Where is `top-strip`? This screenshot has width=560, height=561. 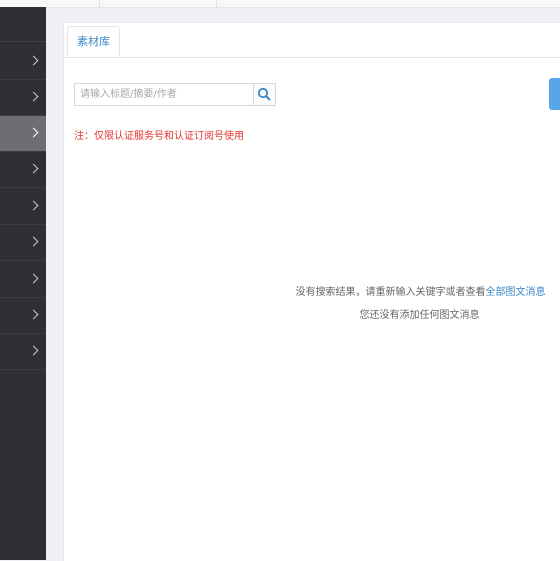 top-strip is located at coordinates (280, 4).